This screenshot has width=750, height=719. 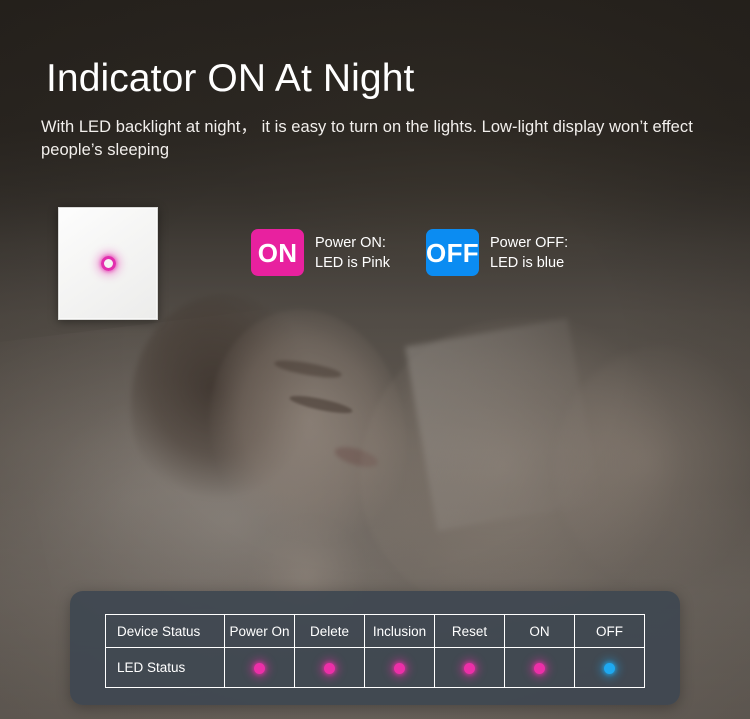 I want to click on table-header-device-status: Device Status, so click(x=165, y=631).